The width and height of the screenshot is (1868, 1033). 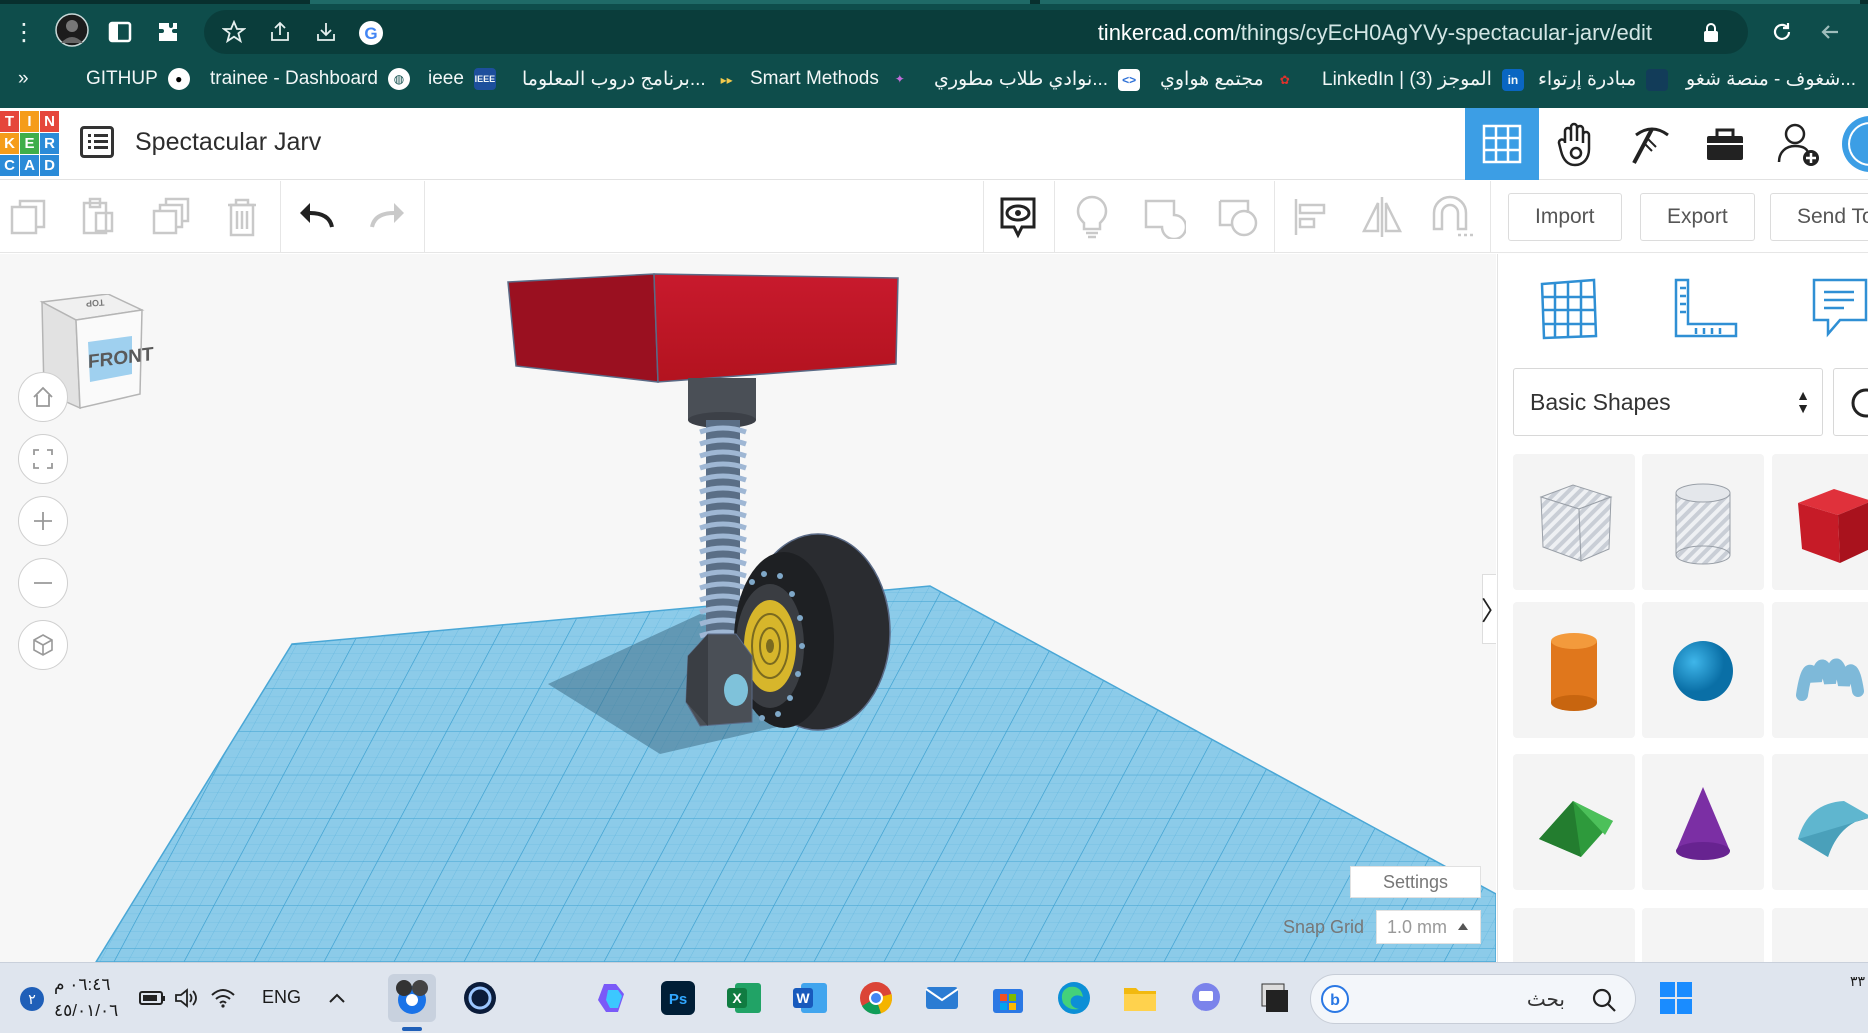 I want to click on install-app-icon, so click(x=326, y=32).